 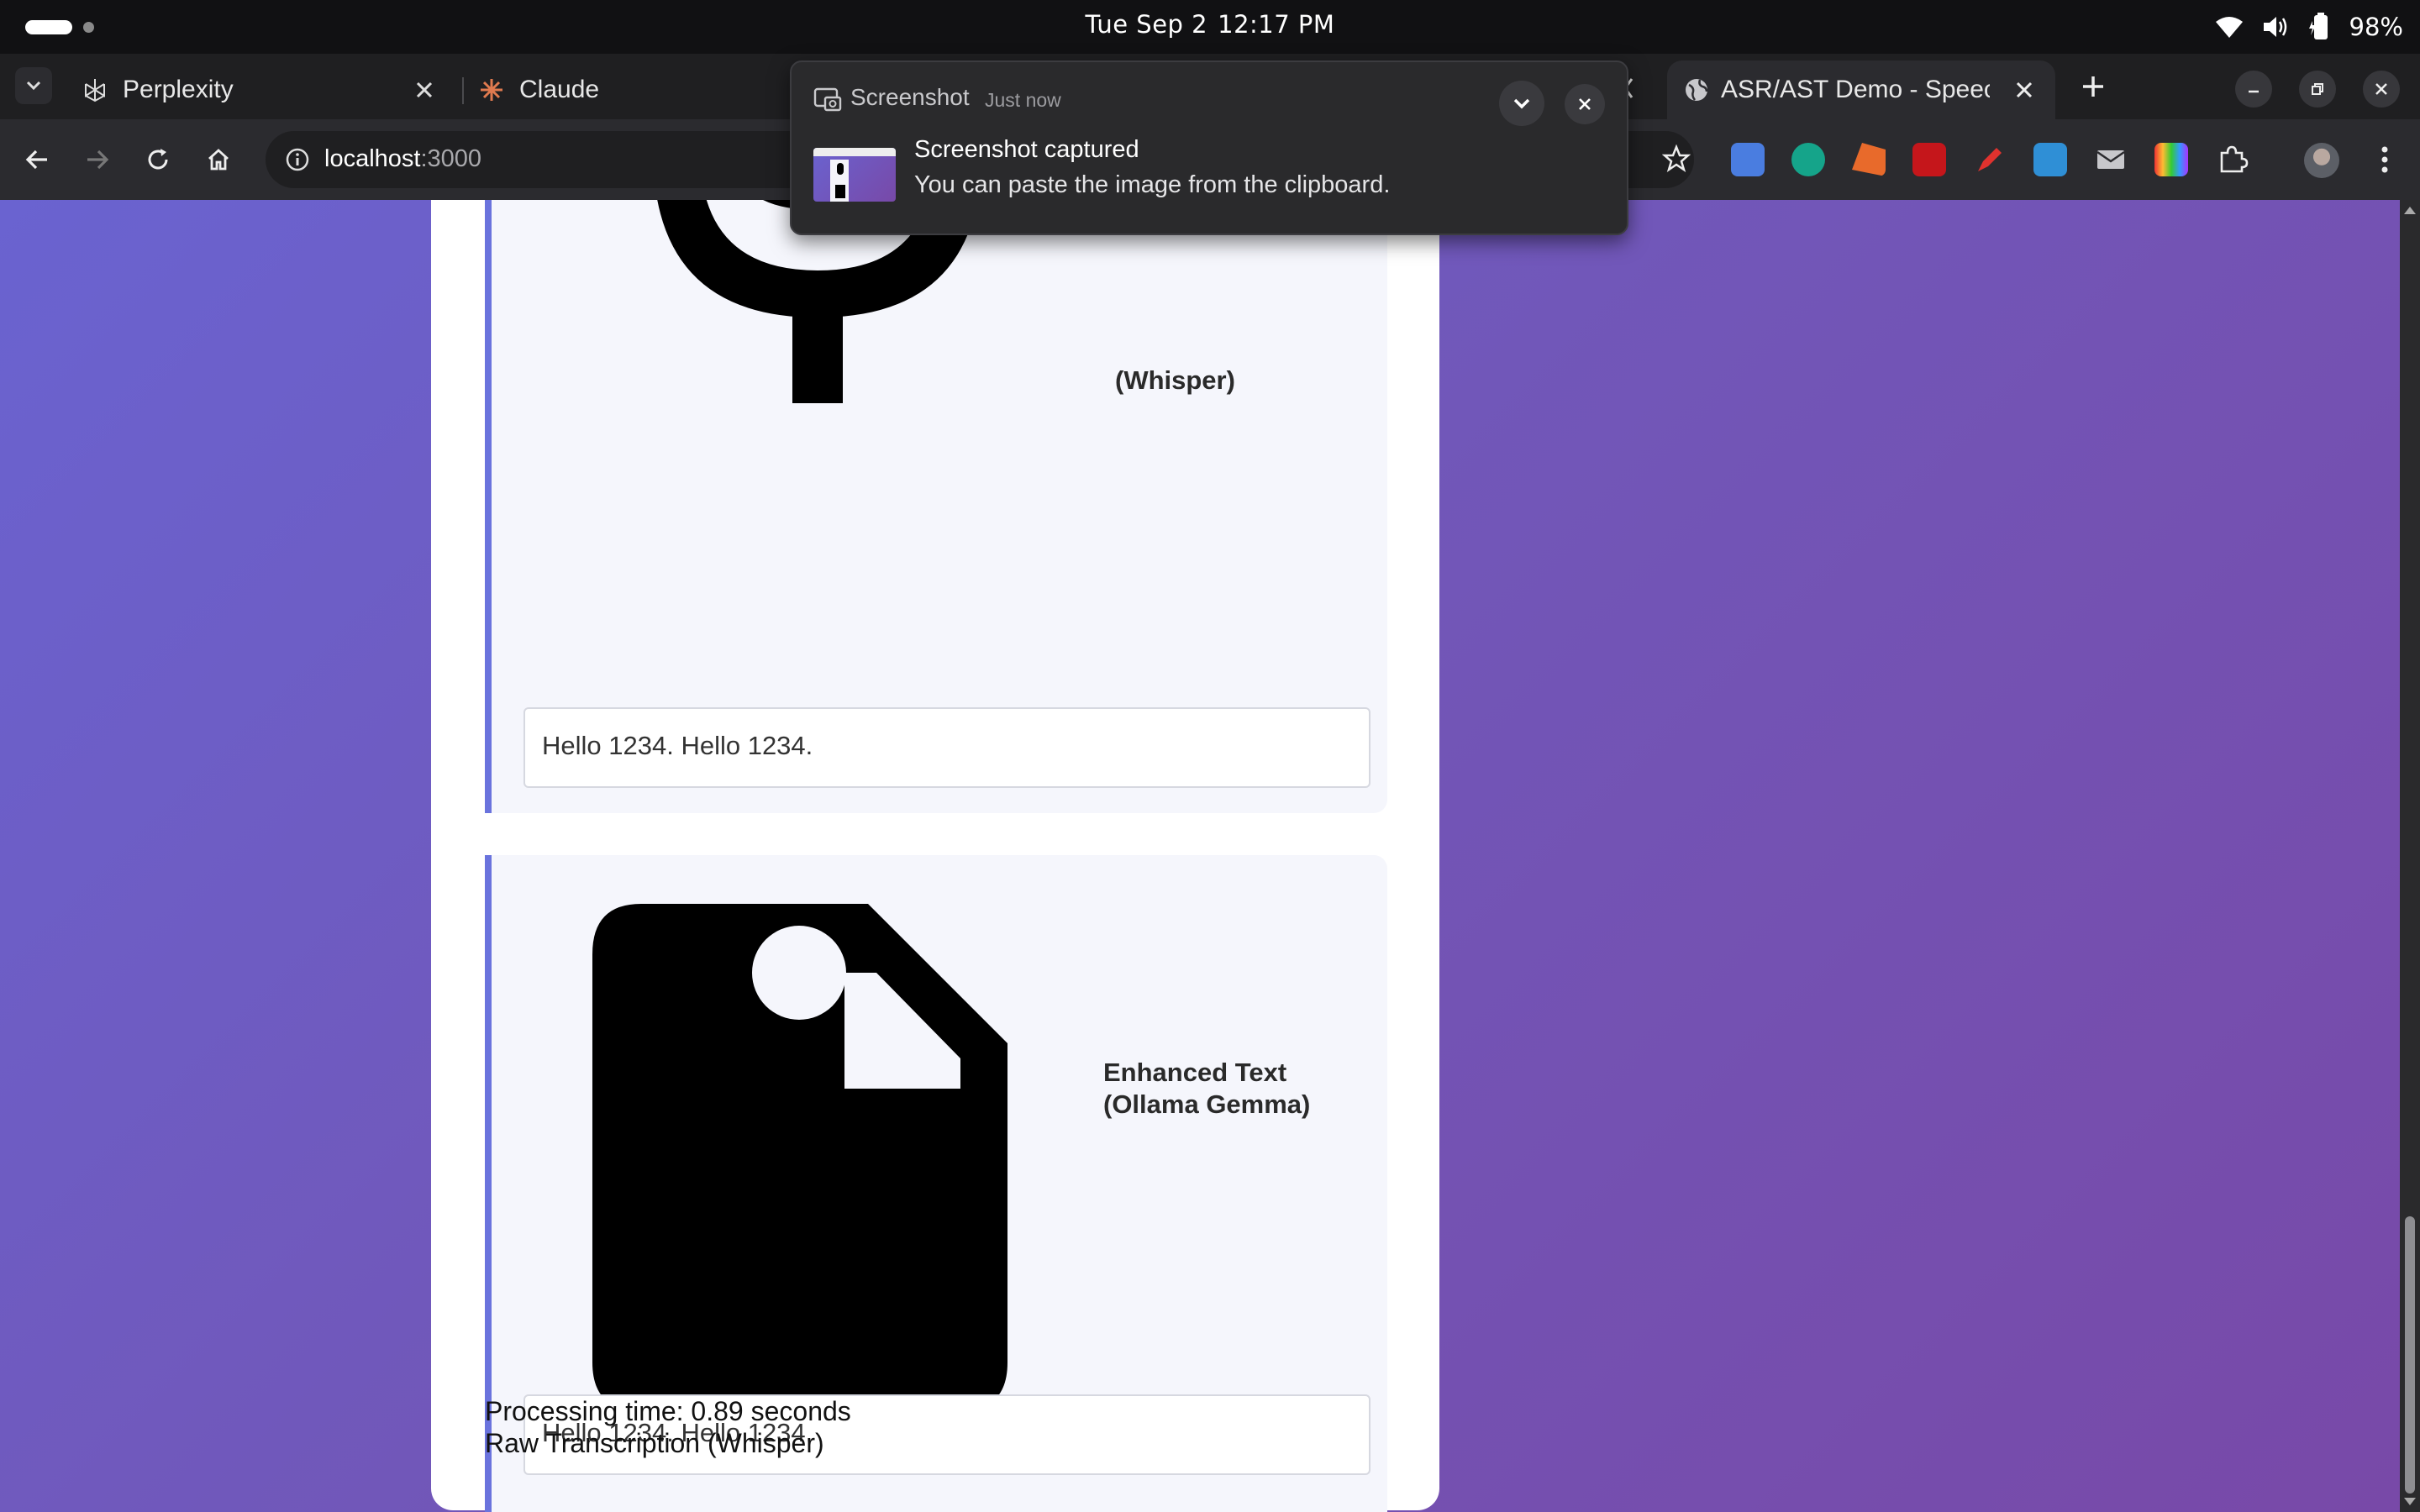 I want to click on system-status-area: 98%, so click(x=2309, y=26).